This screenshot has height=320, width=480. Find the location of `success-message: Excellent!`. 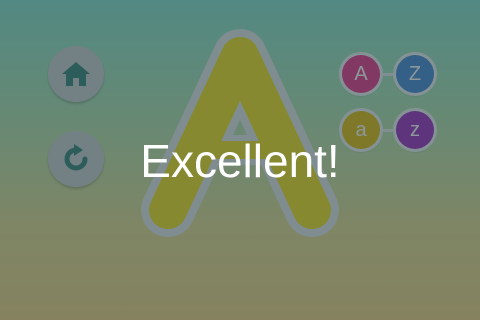

success-message: Excellent! is located at coordinates (240, 161).